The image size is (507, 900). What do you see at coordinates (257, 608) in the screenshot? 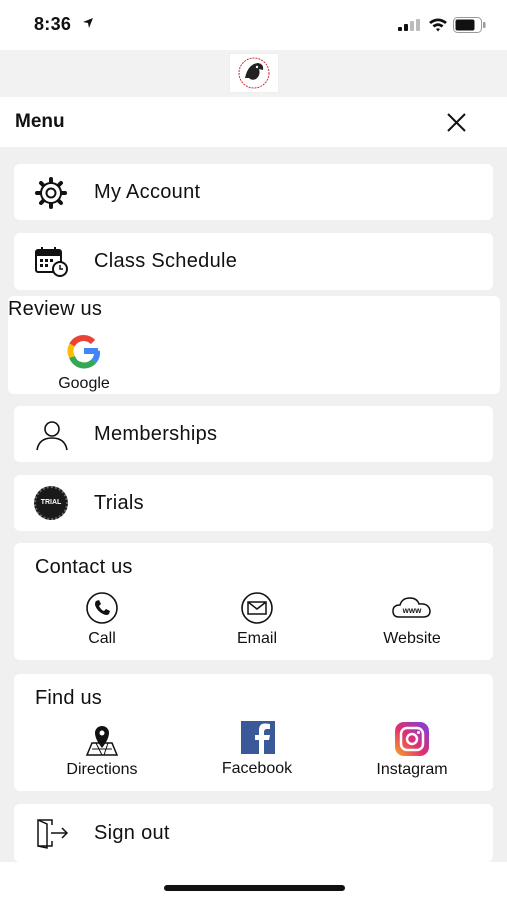
I see `email-icon` at bounding box center [257, 608].